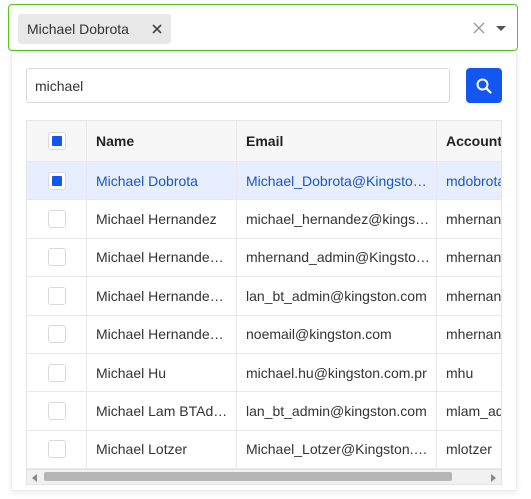 This screenshot has width=531, height=499. Describe the element at coordinates (162, 141) in the screenshot. I see `column-header-name: Name` at that location.